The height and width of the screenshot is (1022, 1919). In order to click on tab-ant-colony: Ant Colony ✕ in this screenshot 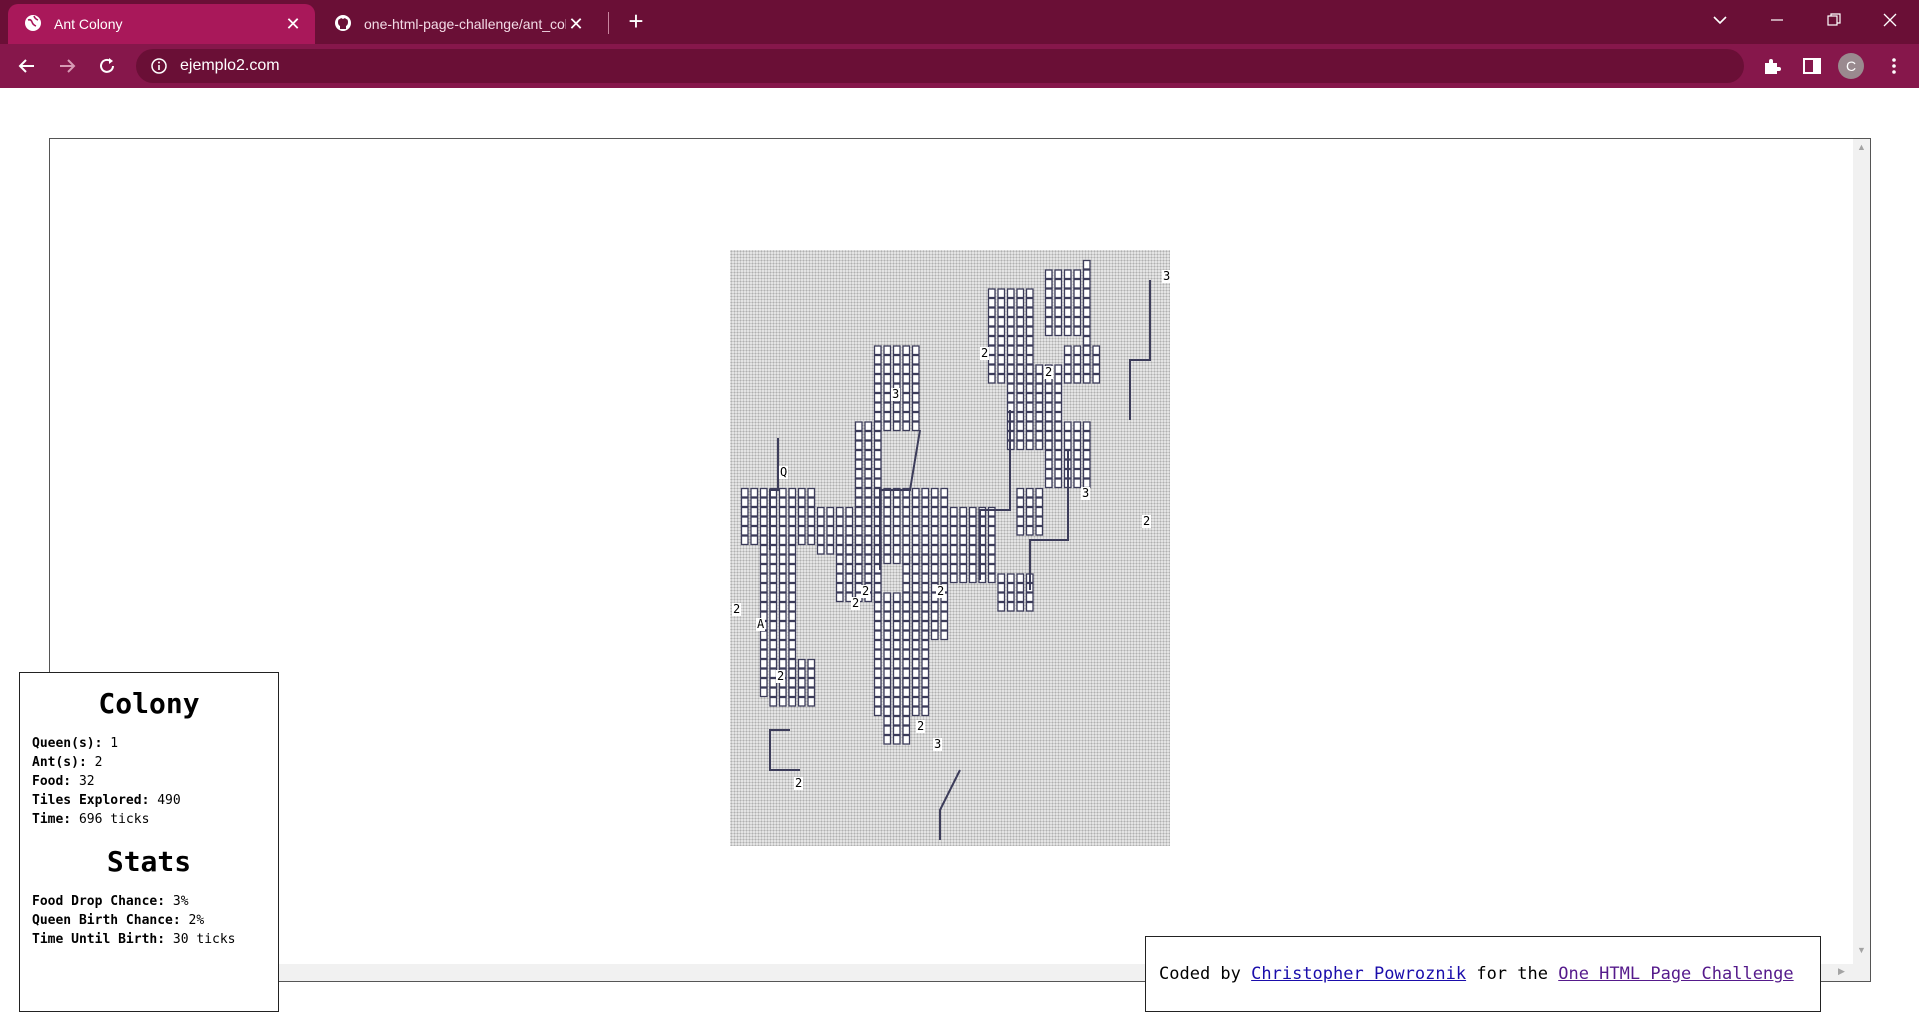, I will do `click(161, 24)`.